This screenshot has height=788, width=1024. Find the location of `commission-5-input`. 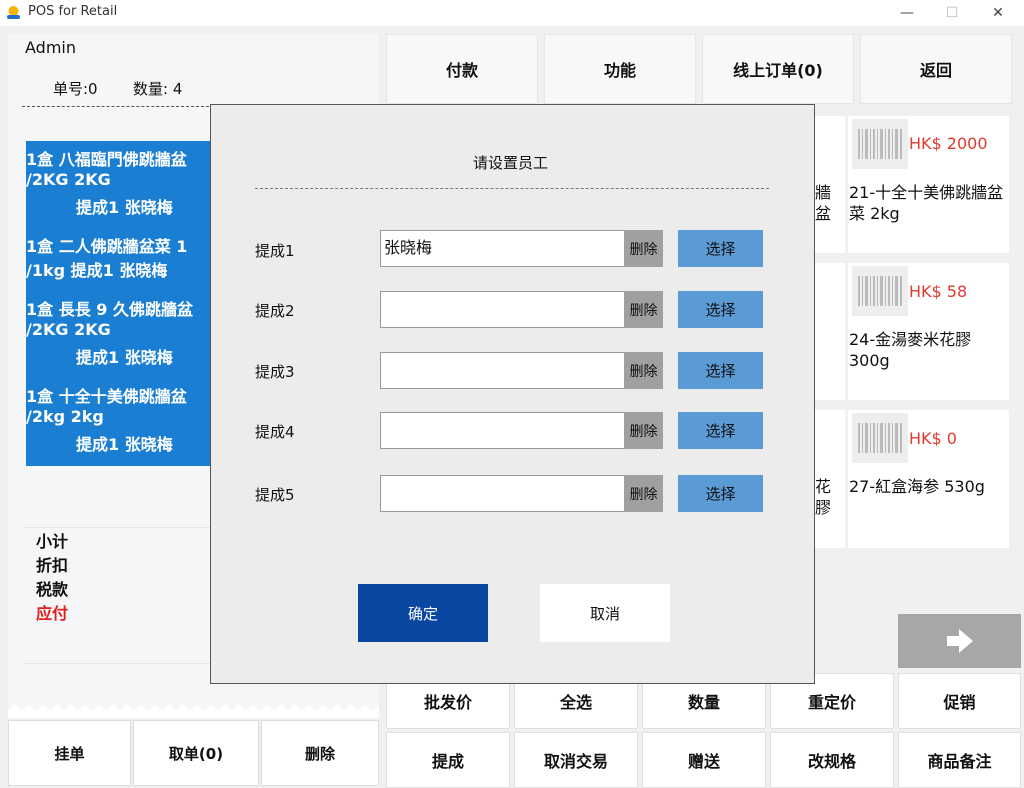

commission-5-input is located at coordinates (503, 493).